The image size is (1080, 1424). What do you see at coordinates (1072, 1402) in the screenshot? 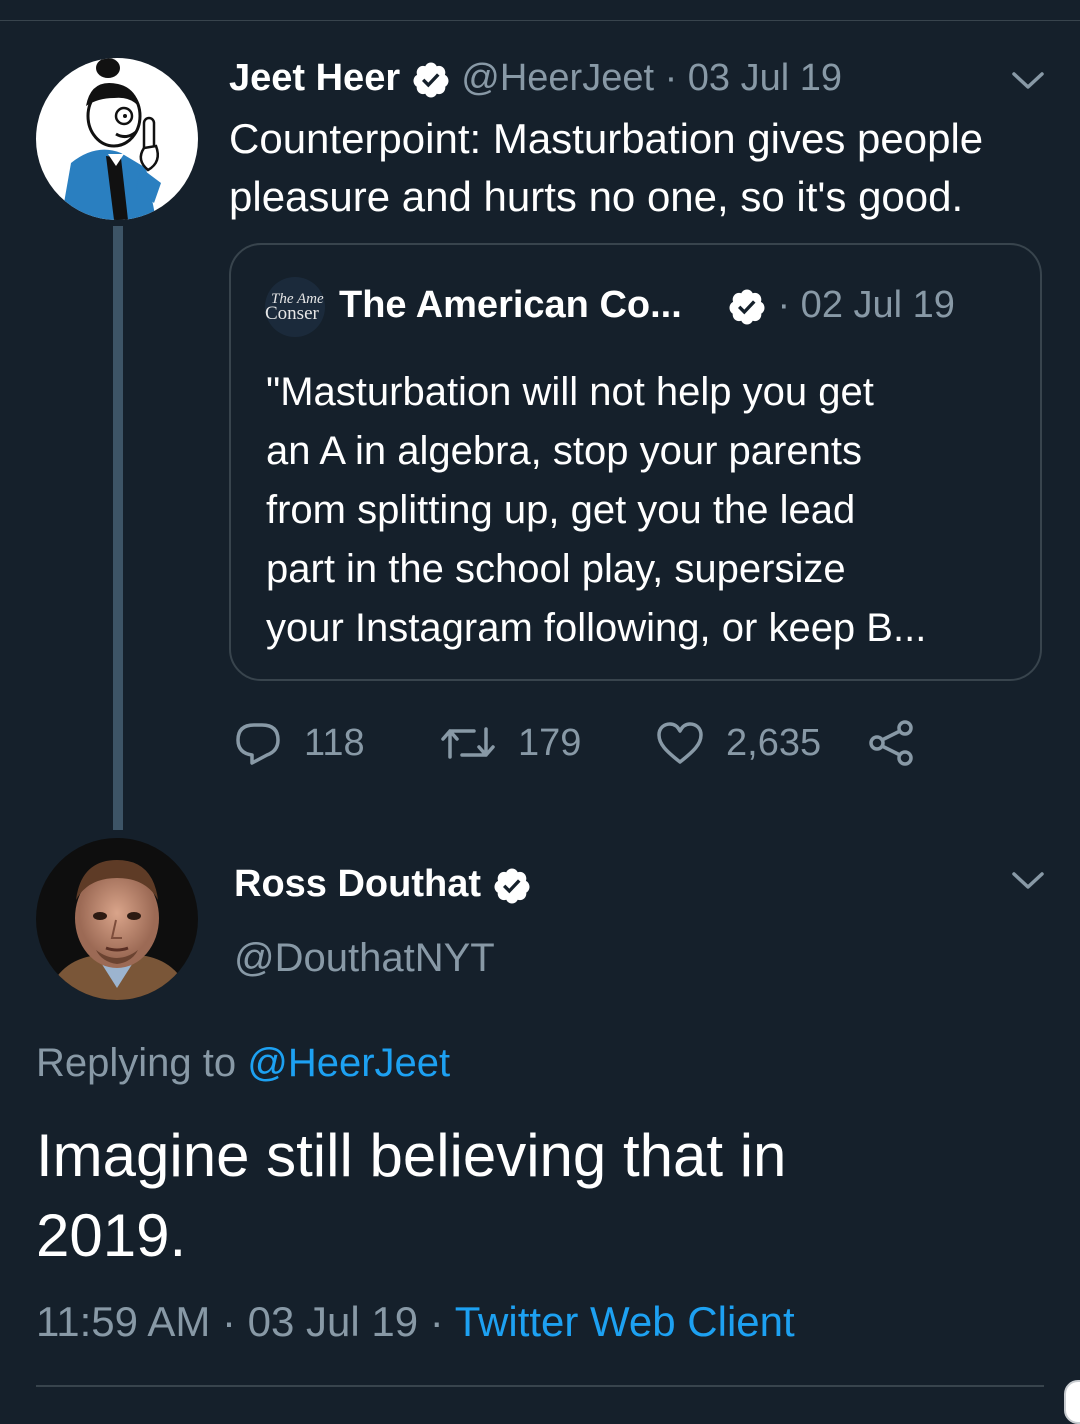
I see `scroll-indicator` at bounding box center [1072, 1402].